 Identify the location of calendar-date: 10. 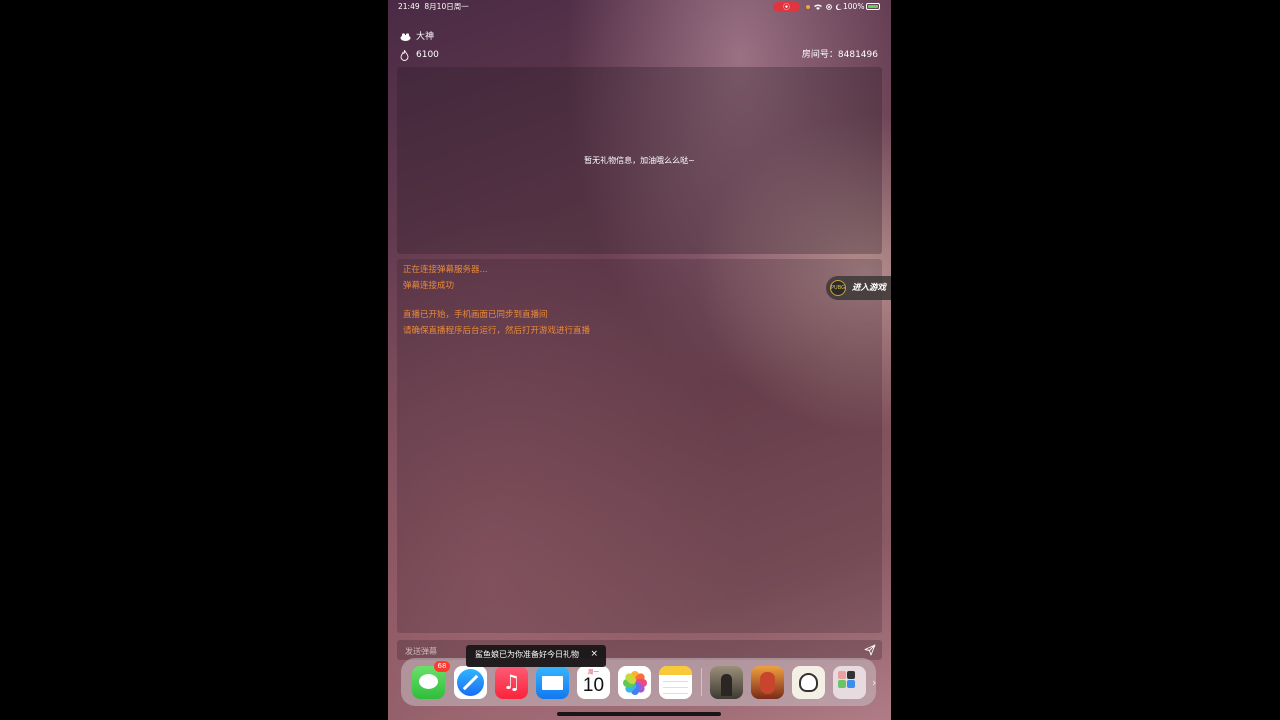
(593, 685).